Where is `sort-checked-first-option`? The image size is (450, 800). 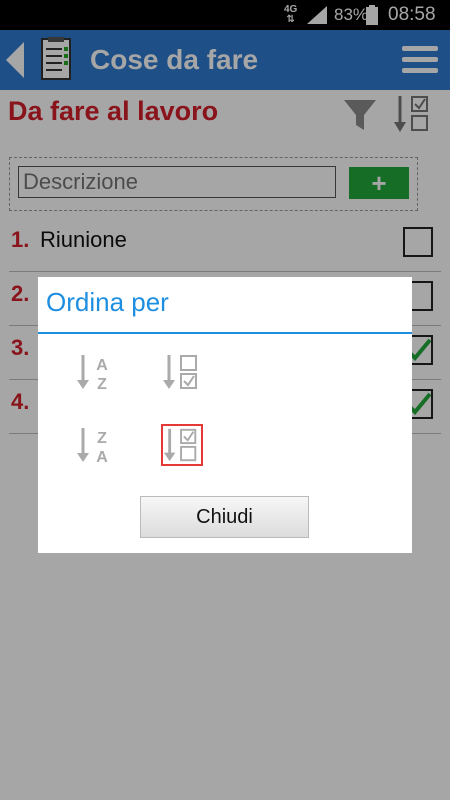
sort-checked-first-option is located at coordinates (182, 445).